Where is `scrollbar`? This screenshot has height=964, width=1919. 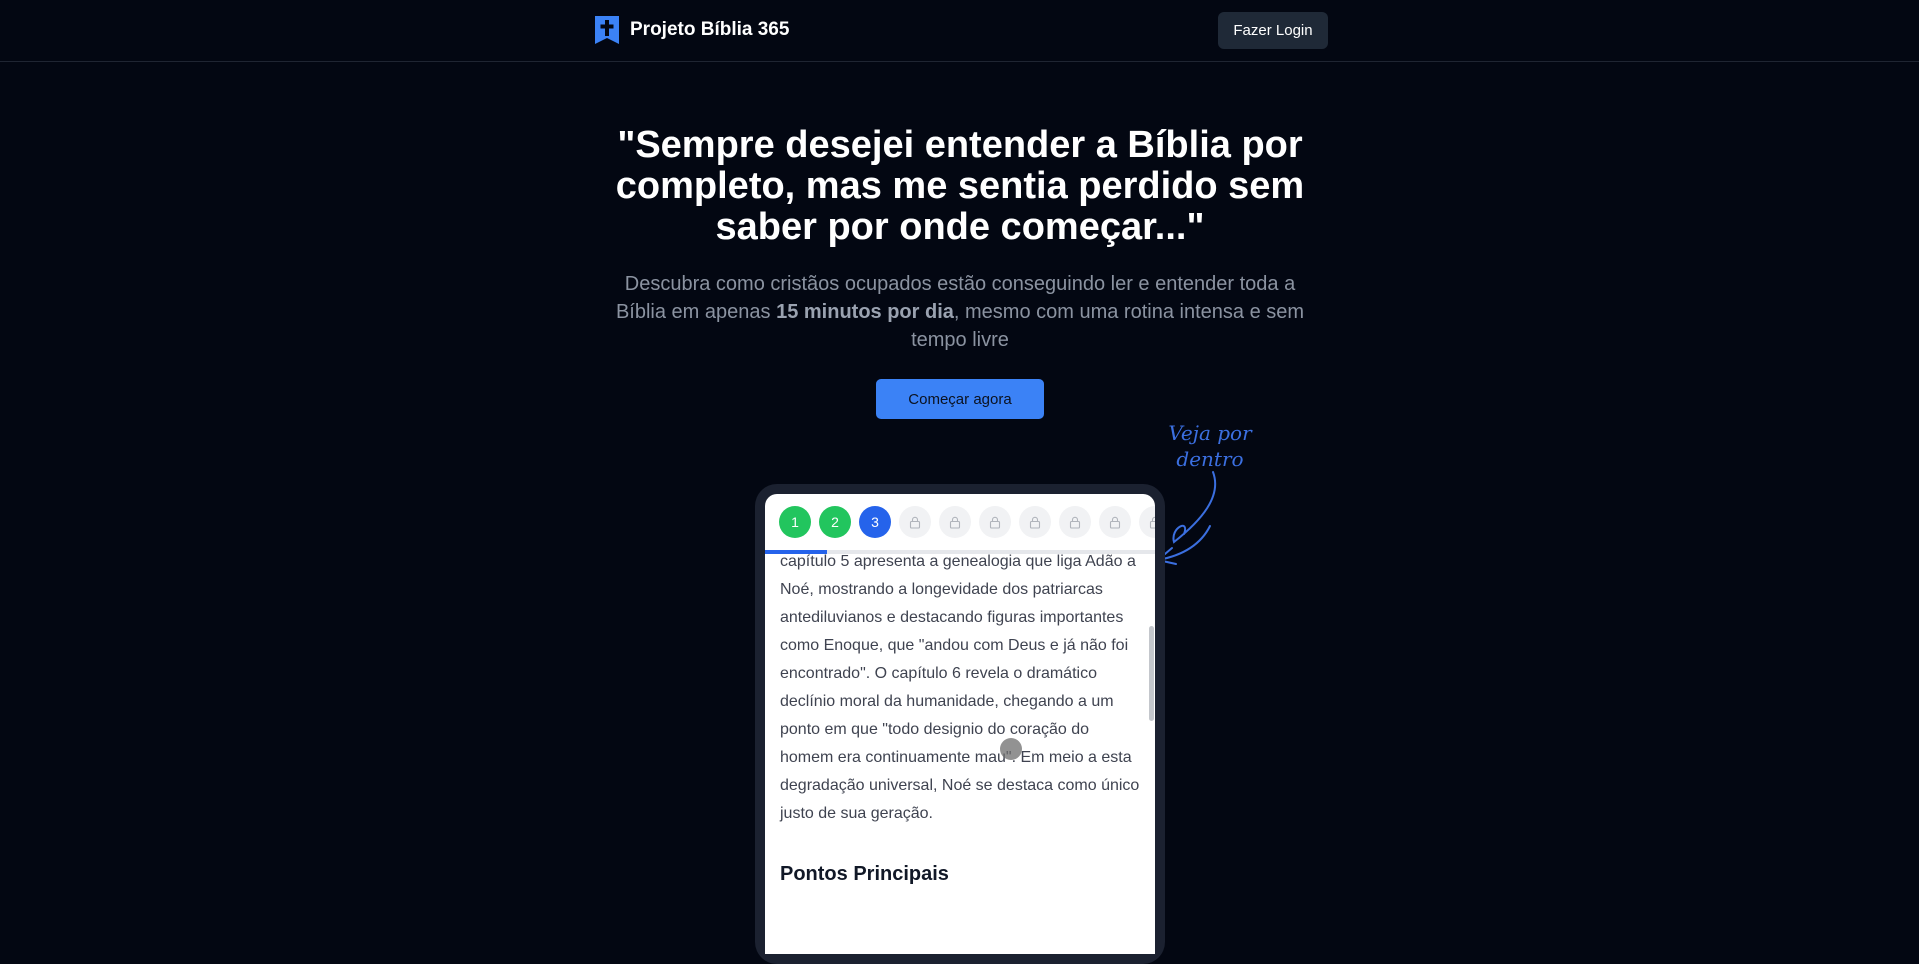
scrollbar is located at coordinates (1151, 673).